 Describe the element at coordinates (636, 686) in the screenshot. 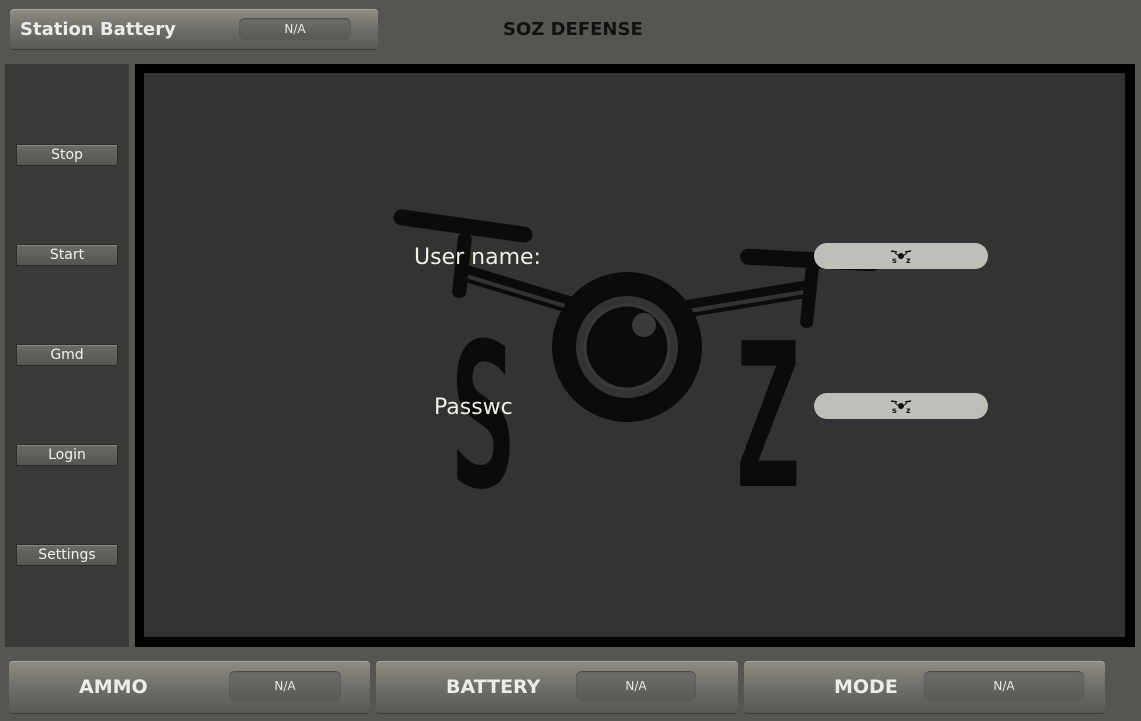

I see `battery-value: N/A` at that location.